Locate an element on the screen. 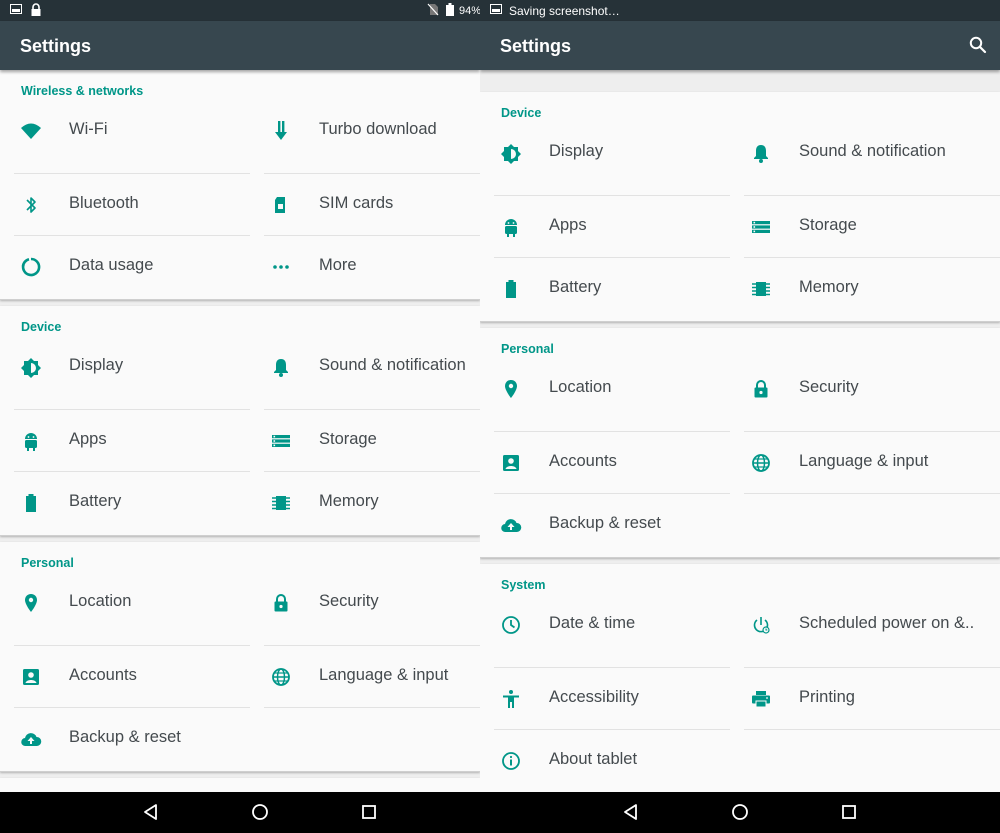  settings-item-turbo-download: Turbo download is located at coordinates (365, 143).